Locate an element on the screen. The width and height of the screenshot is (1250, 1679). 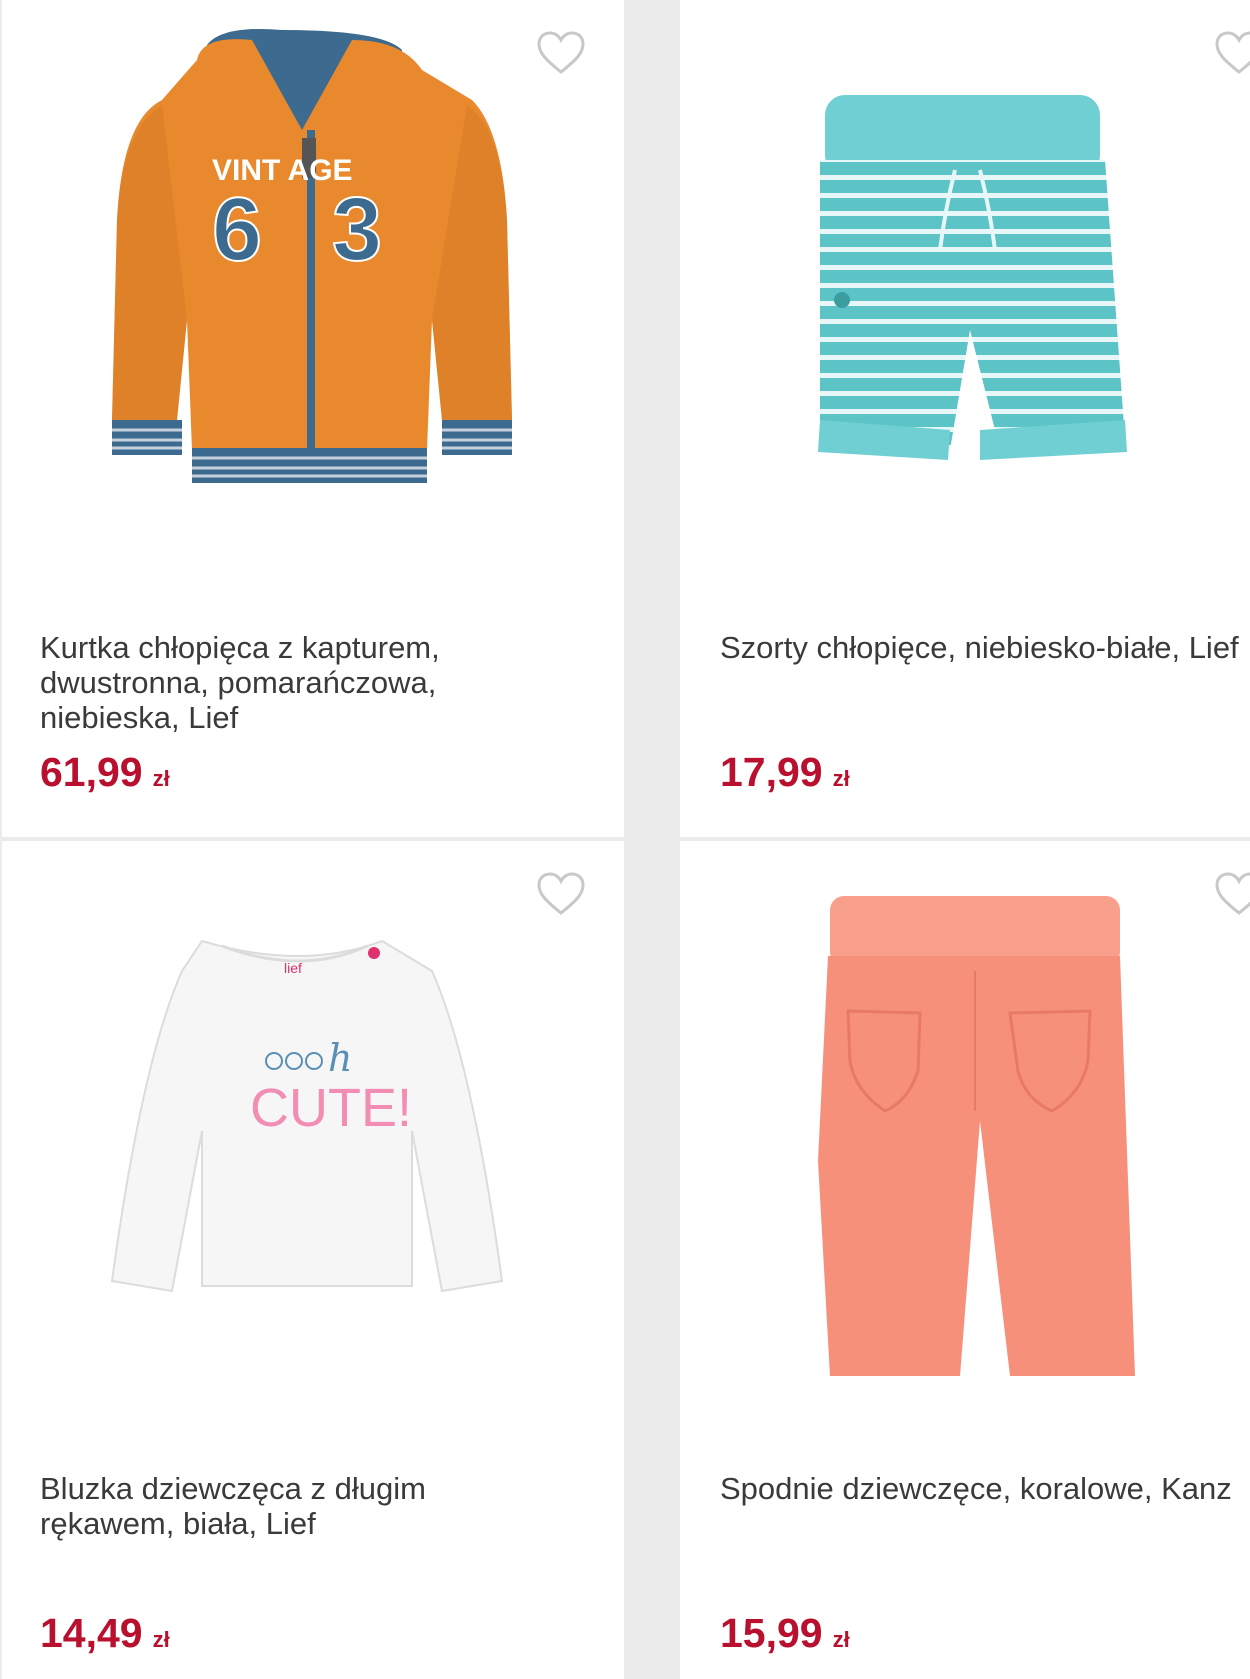
product-price: 15,99 zł is located at coordinates (785, 1636).